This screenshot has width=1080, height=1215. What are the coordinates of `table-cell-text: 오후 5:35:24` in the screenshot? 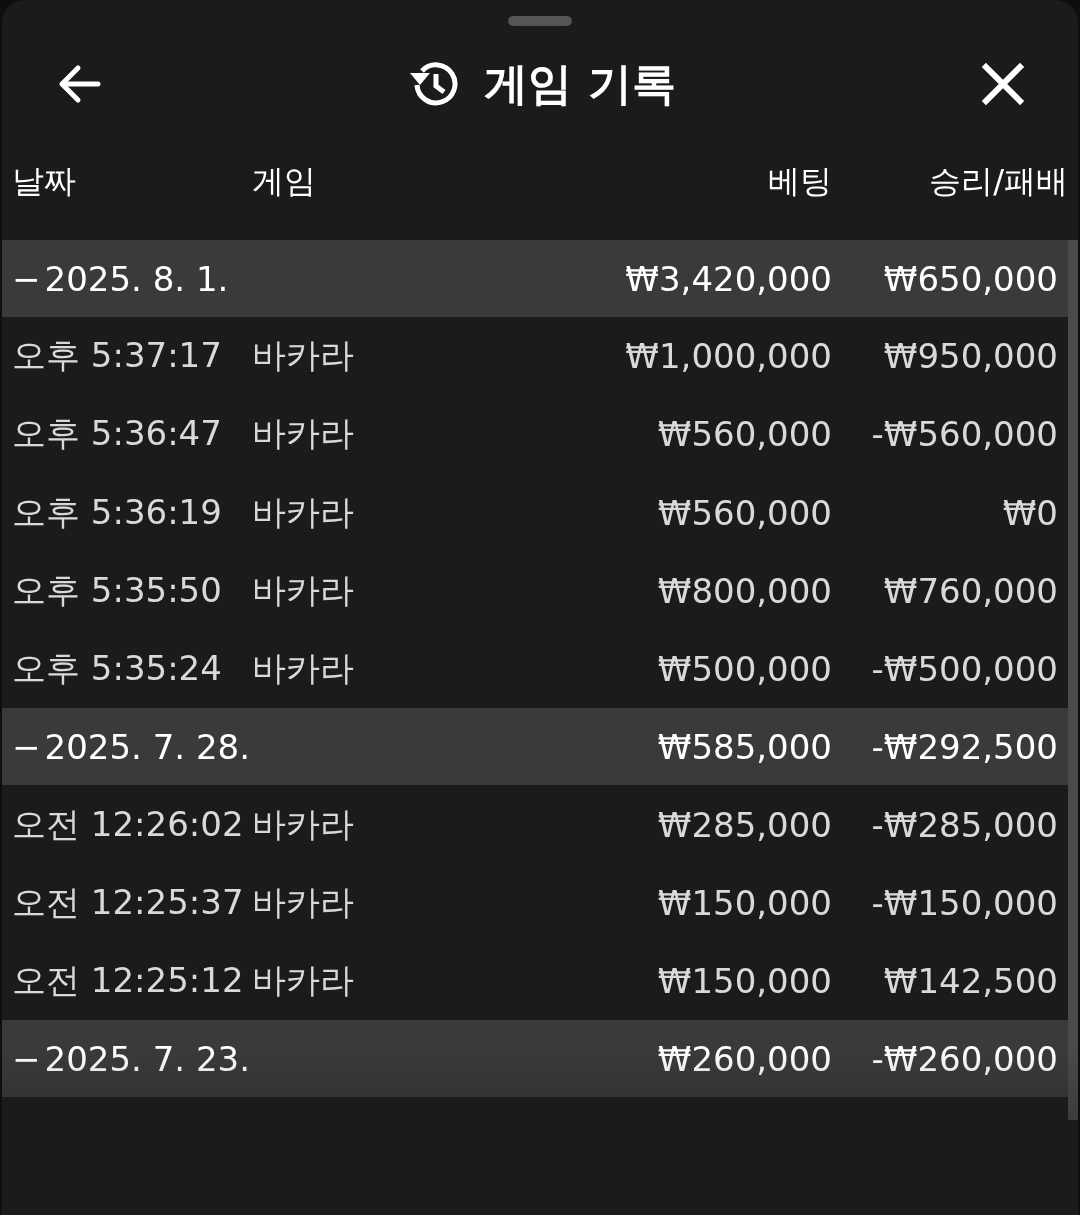 It's located at (117, 669).